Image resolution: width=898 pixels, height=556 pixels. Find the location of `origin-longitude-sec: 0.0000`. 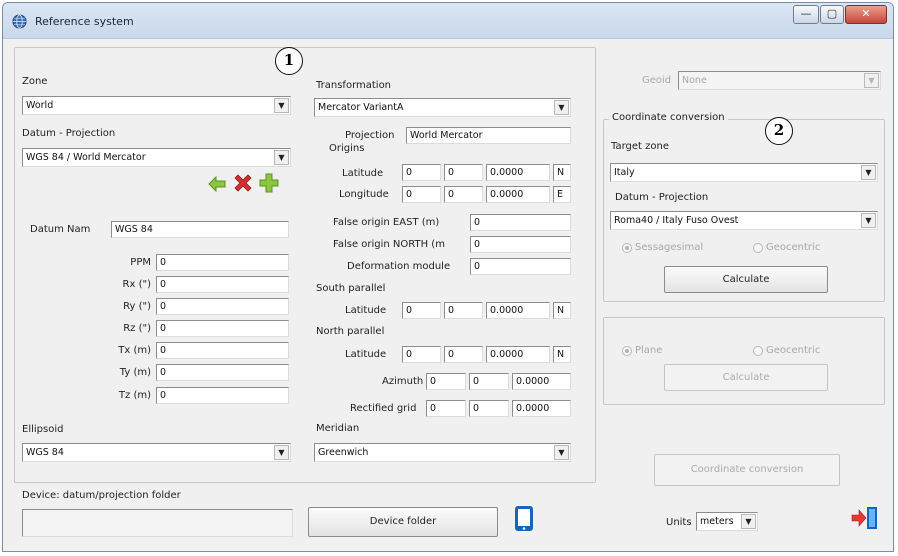

origin-longitude-sec: 0.0000 is located at coordinates (518, 194).